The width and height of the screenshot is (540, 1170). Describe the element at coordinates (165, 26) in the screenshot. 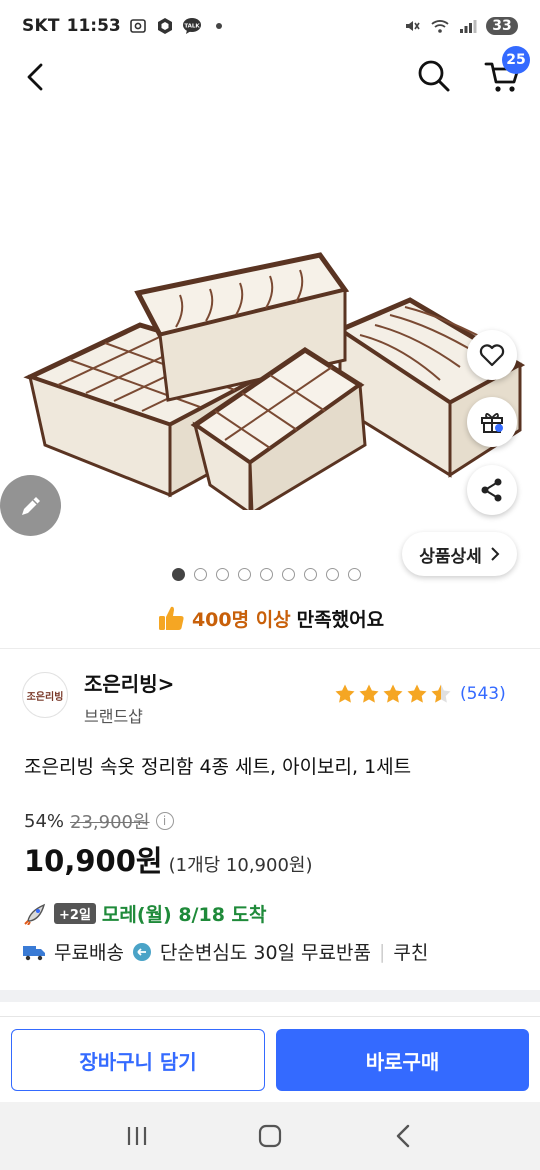

I see `cube-app-icon` at that location.